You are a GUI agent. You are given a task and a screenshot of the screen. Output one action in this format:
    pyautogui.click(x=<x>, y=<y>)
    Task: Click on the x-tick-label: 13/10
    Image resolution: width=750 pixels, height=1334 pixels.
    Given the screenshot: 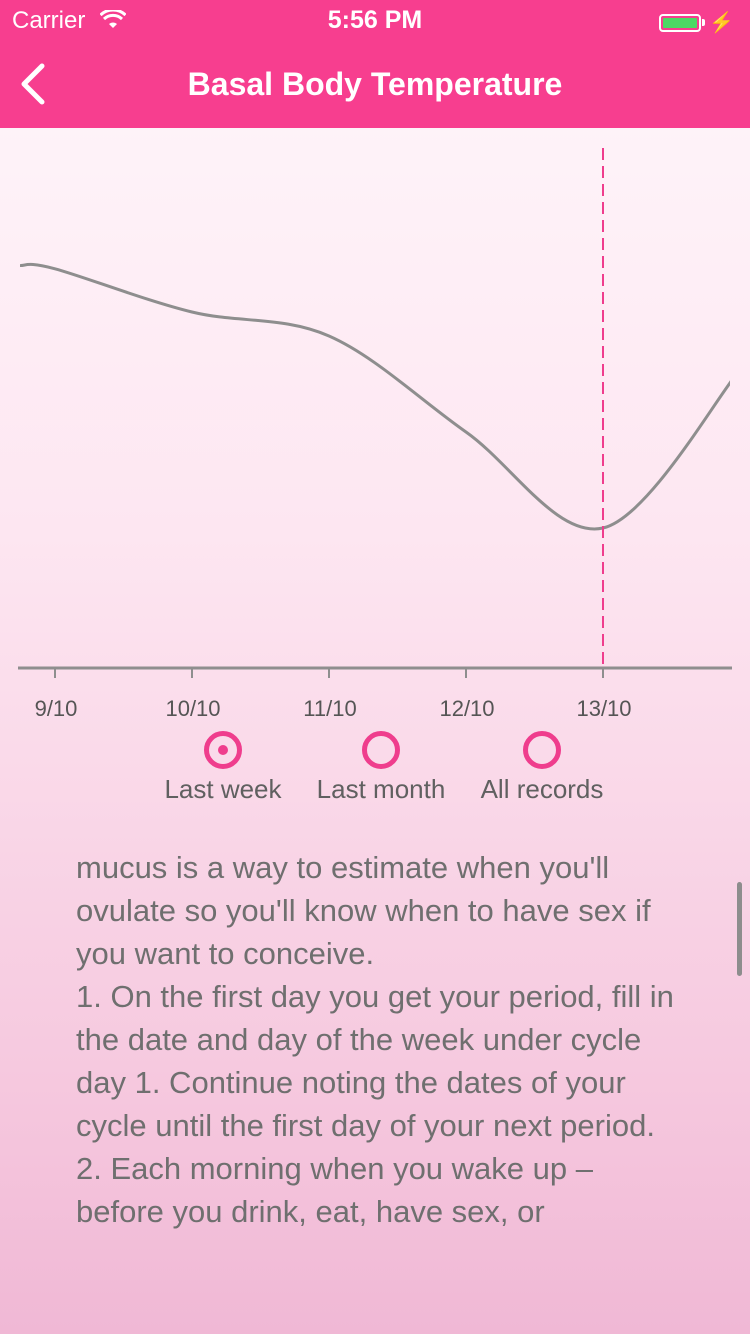 What is the action you would take?
    pyautogui.click(x=603, y=708)
    